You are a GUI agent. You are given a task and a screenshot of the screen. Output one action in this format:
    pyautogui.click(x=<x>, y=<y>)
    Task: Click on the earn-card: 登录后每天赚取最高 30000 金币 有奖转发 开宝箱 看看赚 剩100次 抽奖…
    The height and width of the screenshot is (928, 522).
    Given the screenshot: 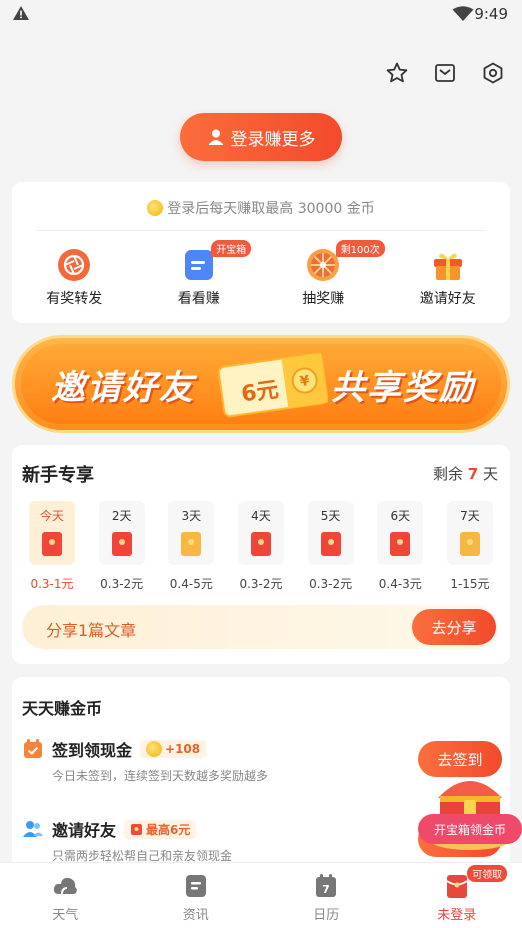 What is the action you would take?
    pyautogui.click(x=261, y=252)
    